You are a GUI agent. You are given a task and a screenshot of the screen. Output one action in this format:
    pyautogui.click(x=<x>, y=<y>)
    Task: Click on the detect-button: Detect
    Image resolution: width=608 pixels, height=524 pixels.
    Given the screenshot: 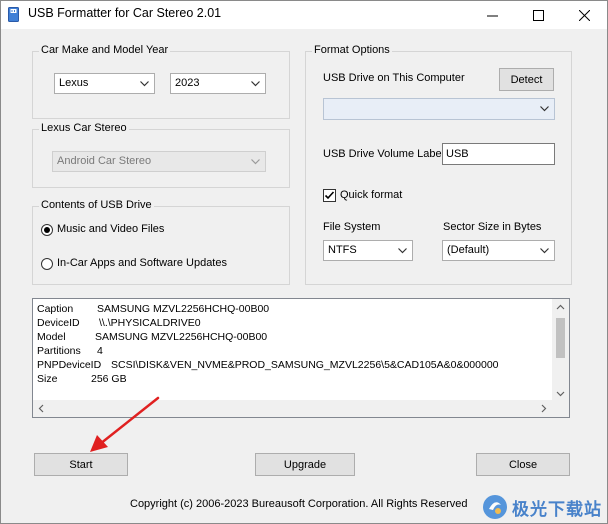 What is the action you would take?
    pyautogui.click(x=526, y=79)
    